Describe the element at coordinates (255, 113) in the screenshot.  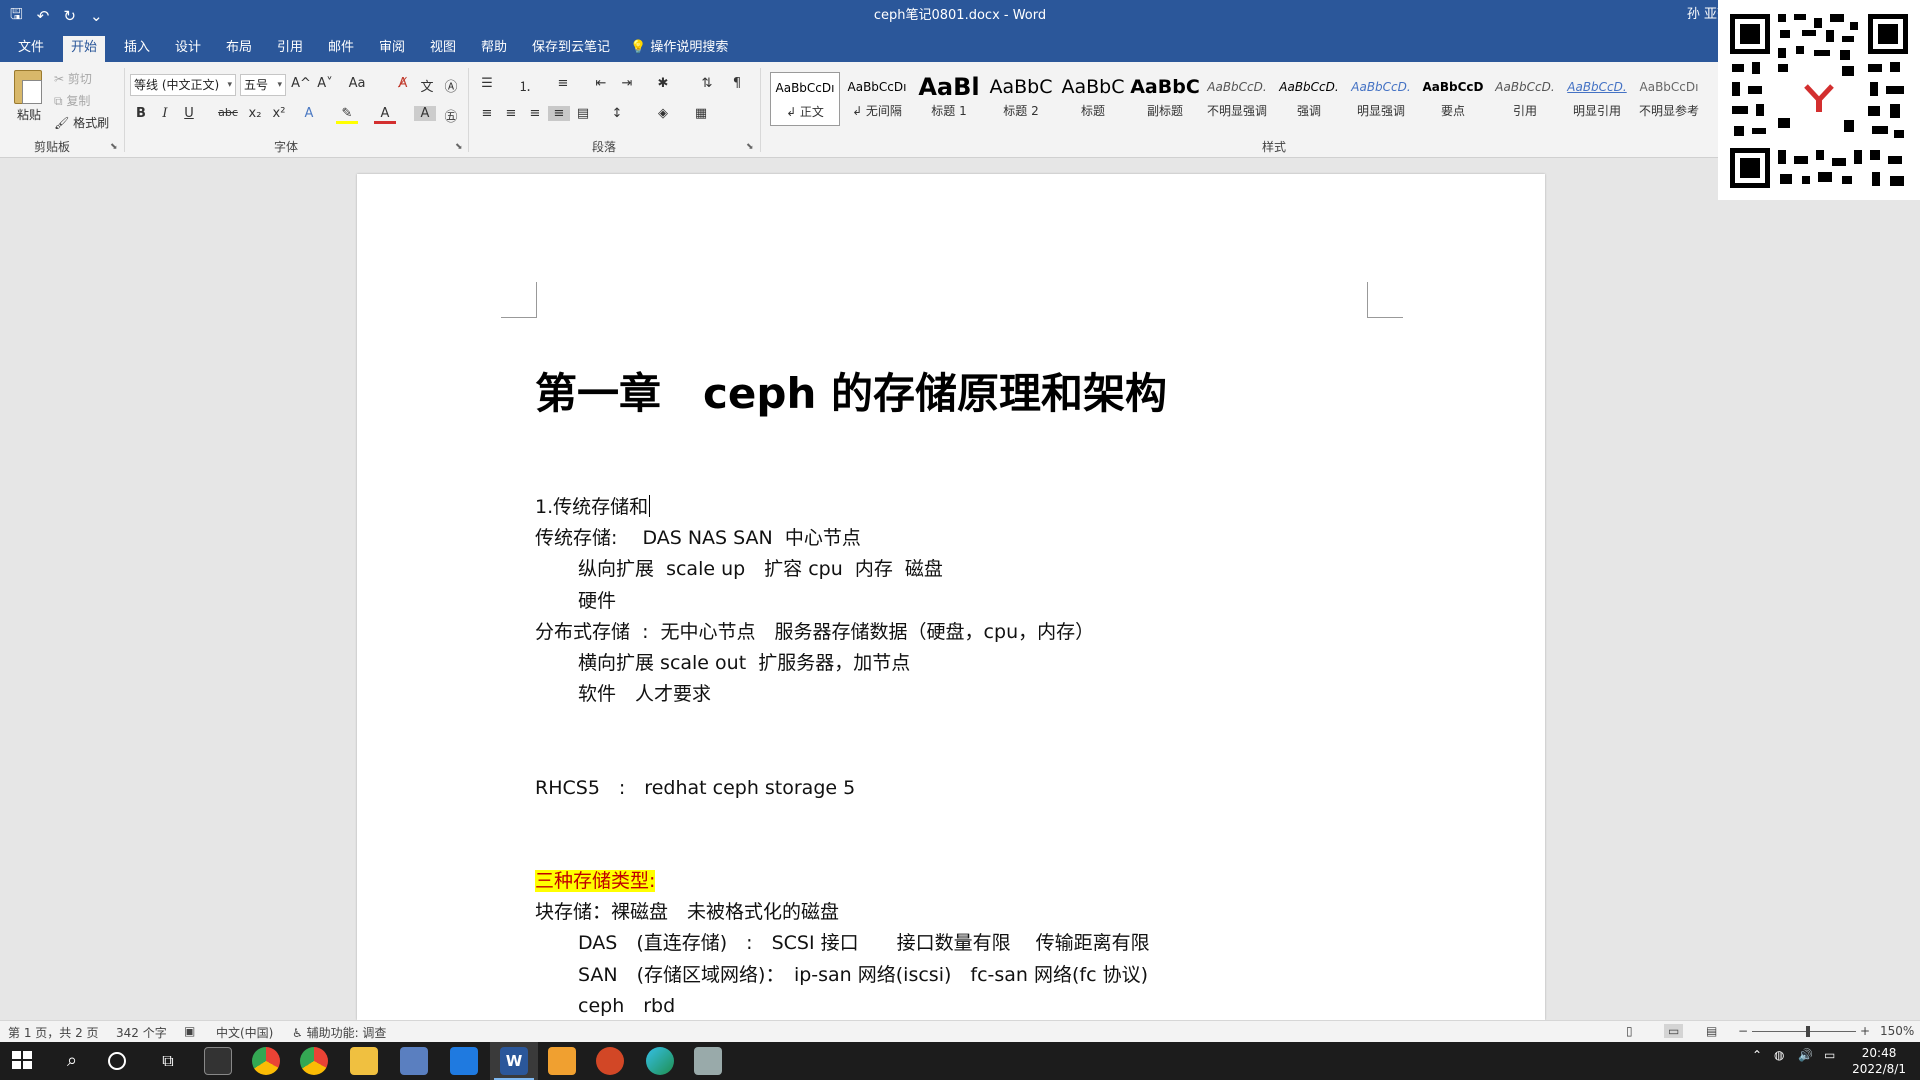
I see `subscript-button: x₂` at that location.